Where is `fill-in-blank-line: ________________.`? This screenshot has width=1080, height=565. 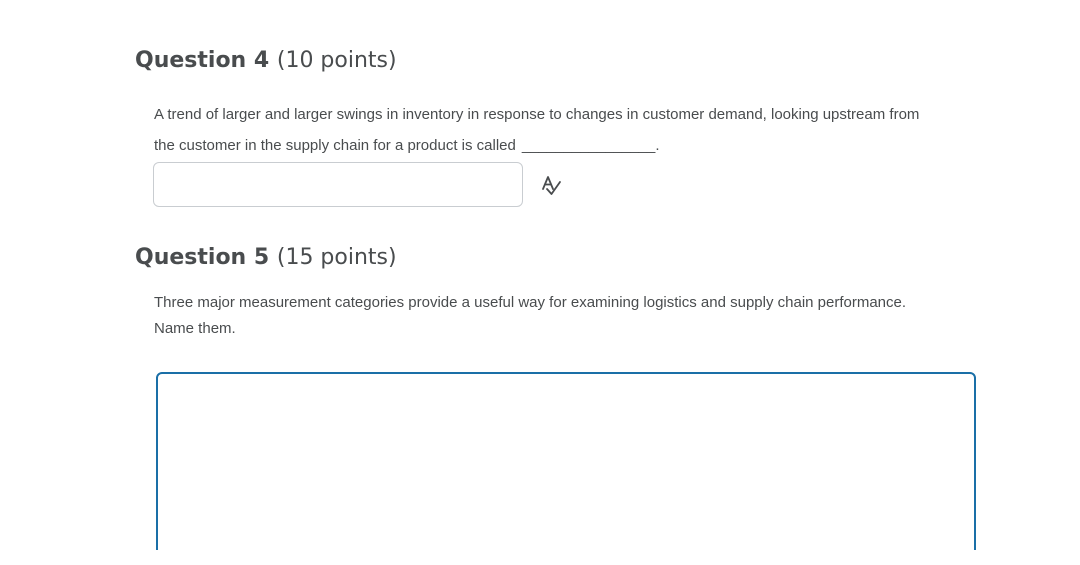 fill-in-blank-line: ________________. is located at coordinates (590, 145).